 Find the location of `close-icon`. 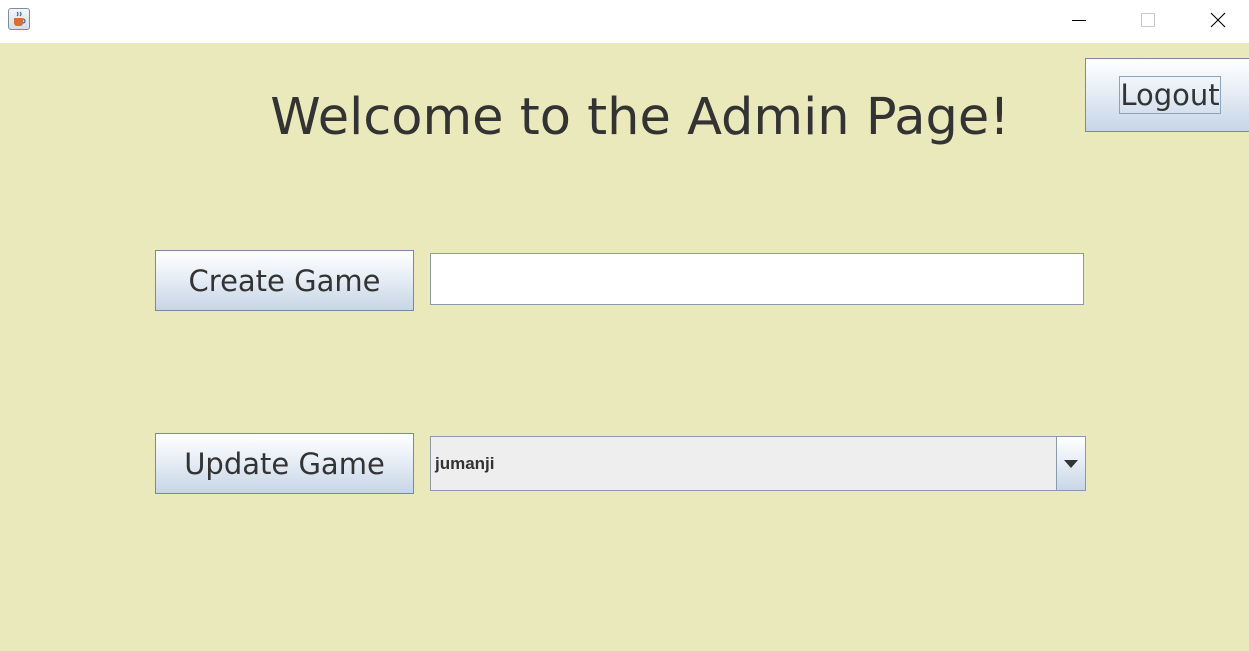

close-icon is located at coordinates (1218, 20).